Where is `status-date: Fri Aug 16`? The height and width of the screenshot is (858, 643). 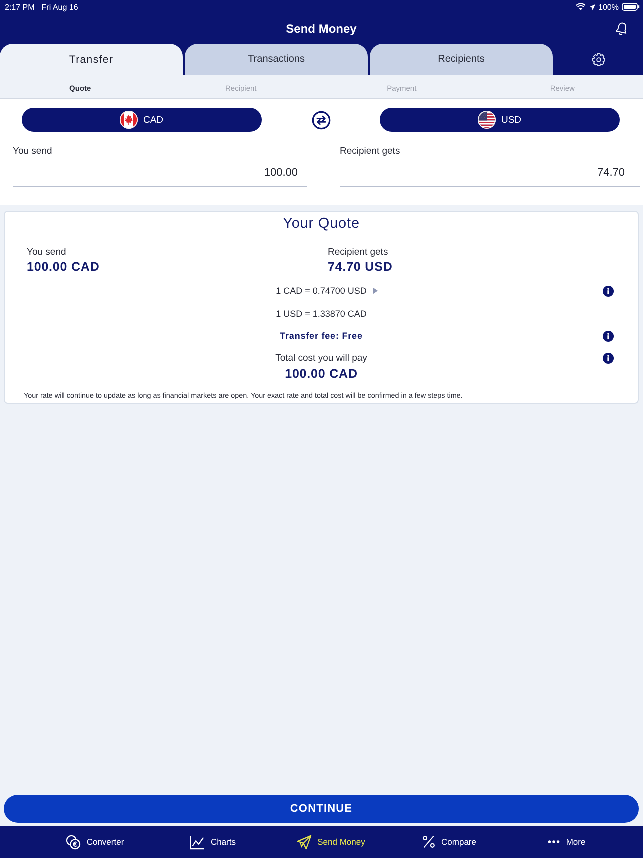
status-date: Fri Aug 16 is located at coordinates (60, 7).